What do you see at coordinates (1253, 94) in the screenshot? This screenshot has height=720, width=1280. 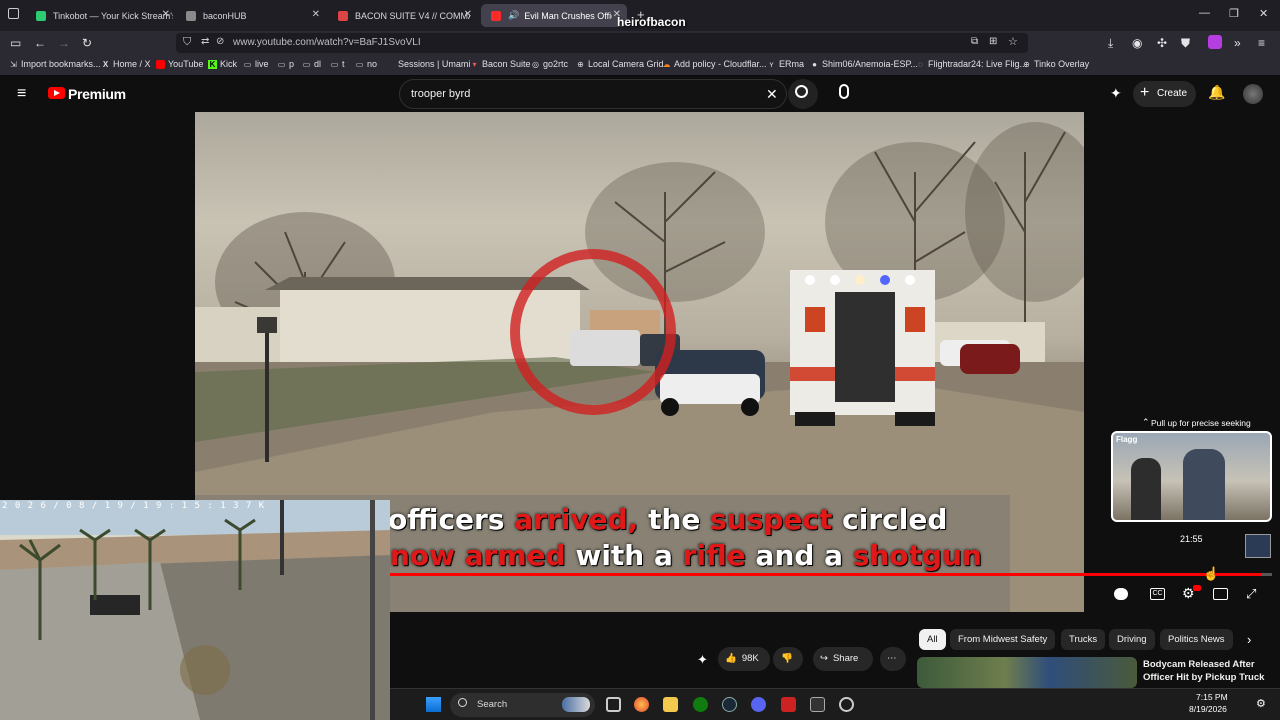 I see `avatar` at bounding box center [1253, 94].